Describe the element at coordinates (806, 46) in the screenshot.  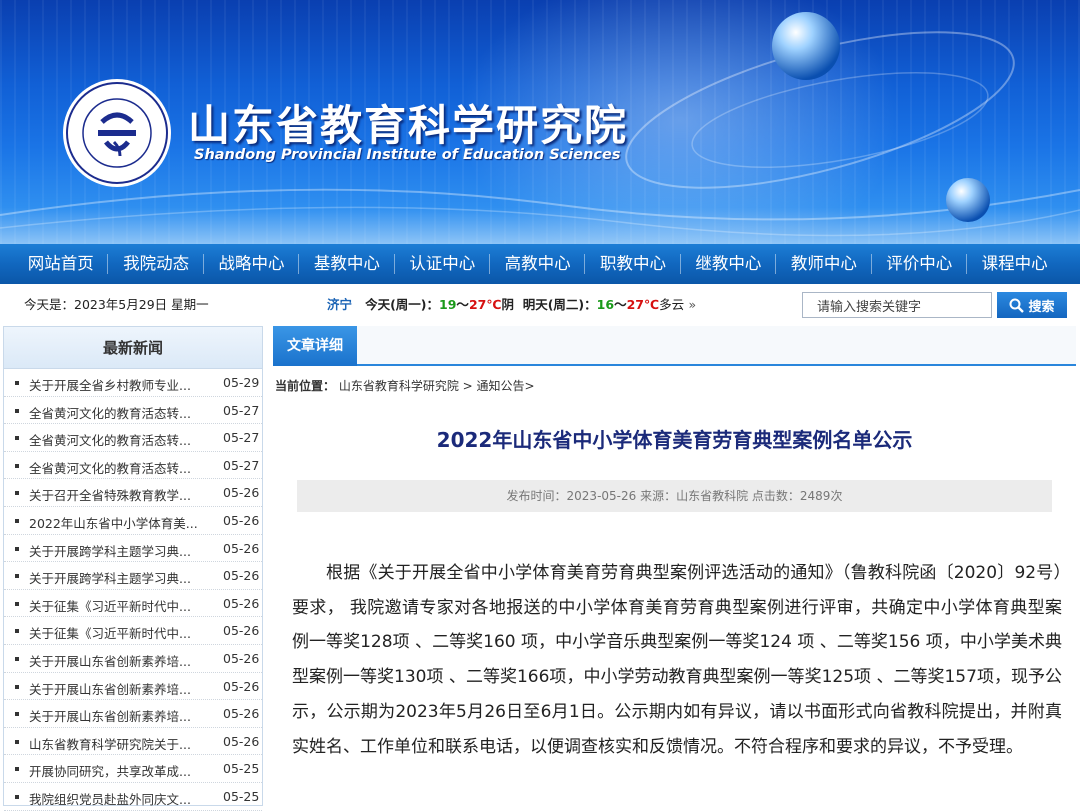
I see `globe-large` at that location.